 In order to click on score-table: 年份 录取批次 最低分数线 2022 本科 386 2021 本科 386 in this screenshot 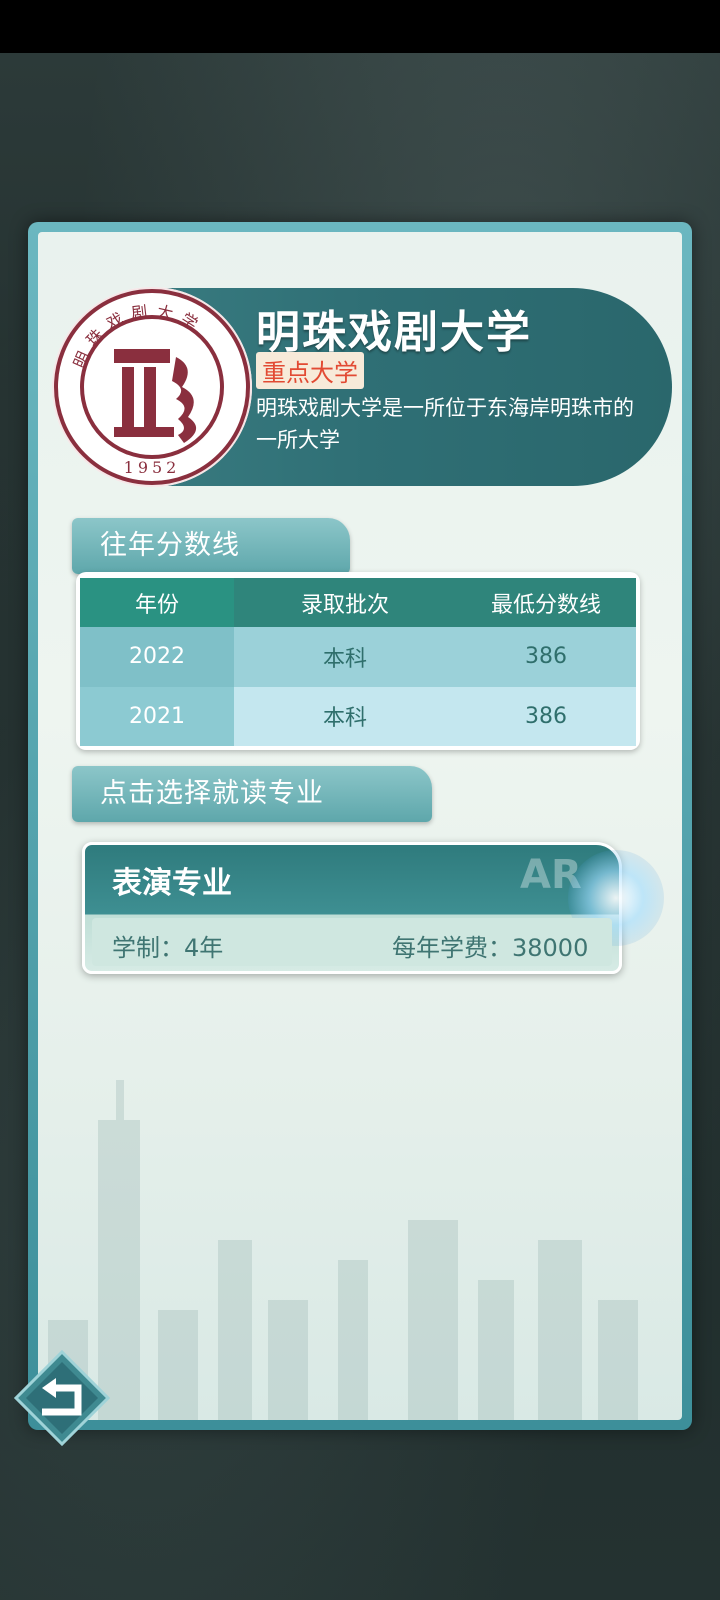, I will do `click(358, 662)`.